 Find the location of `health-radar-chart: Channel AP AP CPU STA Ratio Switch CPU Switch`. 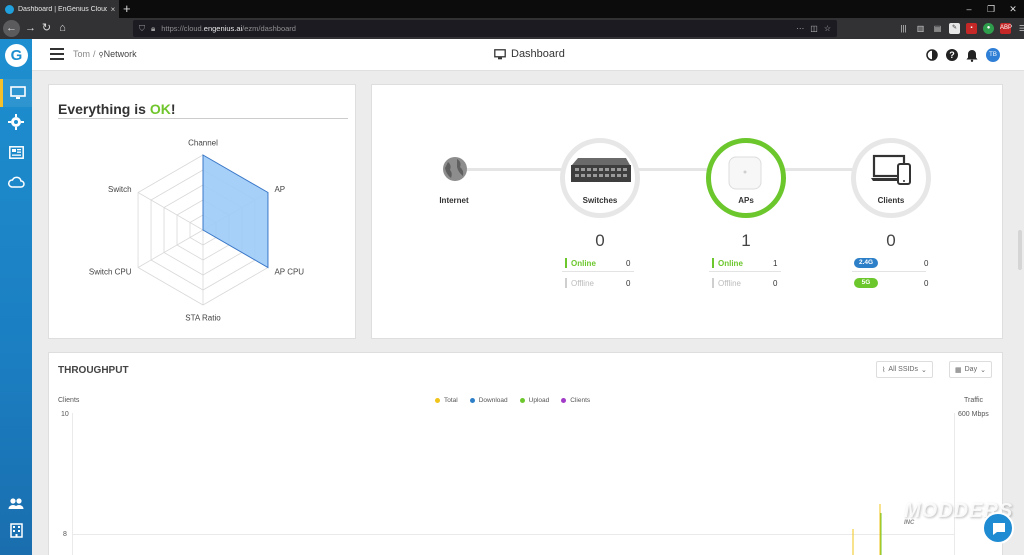

health-radar-chart: Channel AP AP CPU STA Ratio Switch CPU Switch is located at coordinates (196, 231).